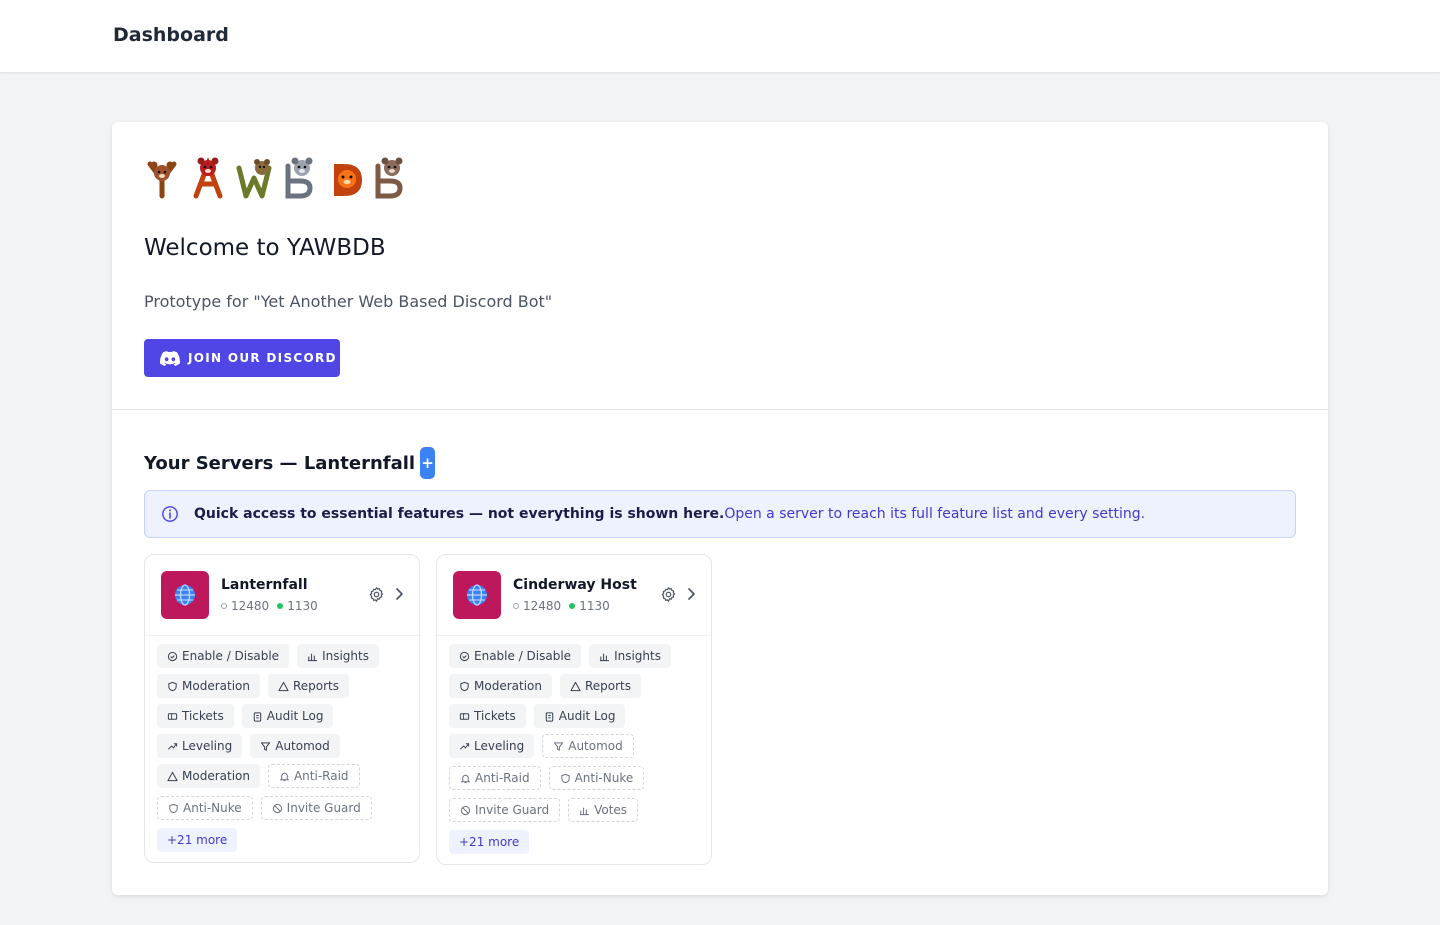 The image size is (1440, 925). Describe the element at coordinates (282, 595) in the screenshot. I see `server-card-header: Lanternfall 12480 1130` at that location.